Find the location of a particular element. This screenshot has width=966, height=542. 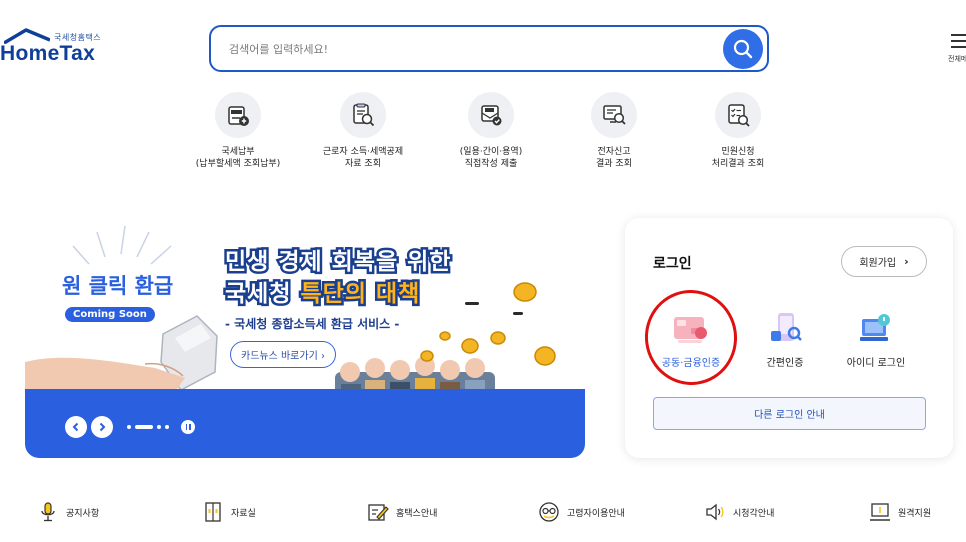

chevron-left-icon is located at coordinates (75, 427).